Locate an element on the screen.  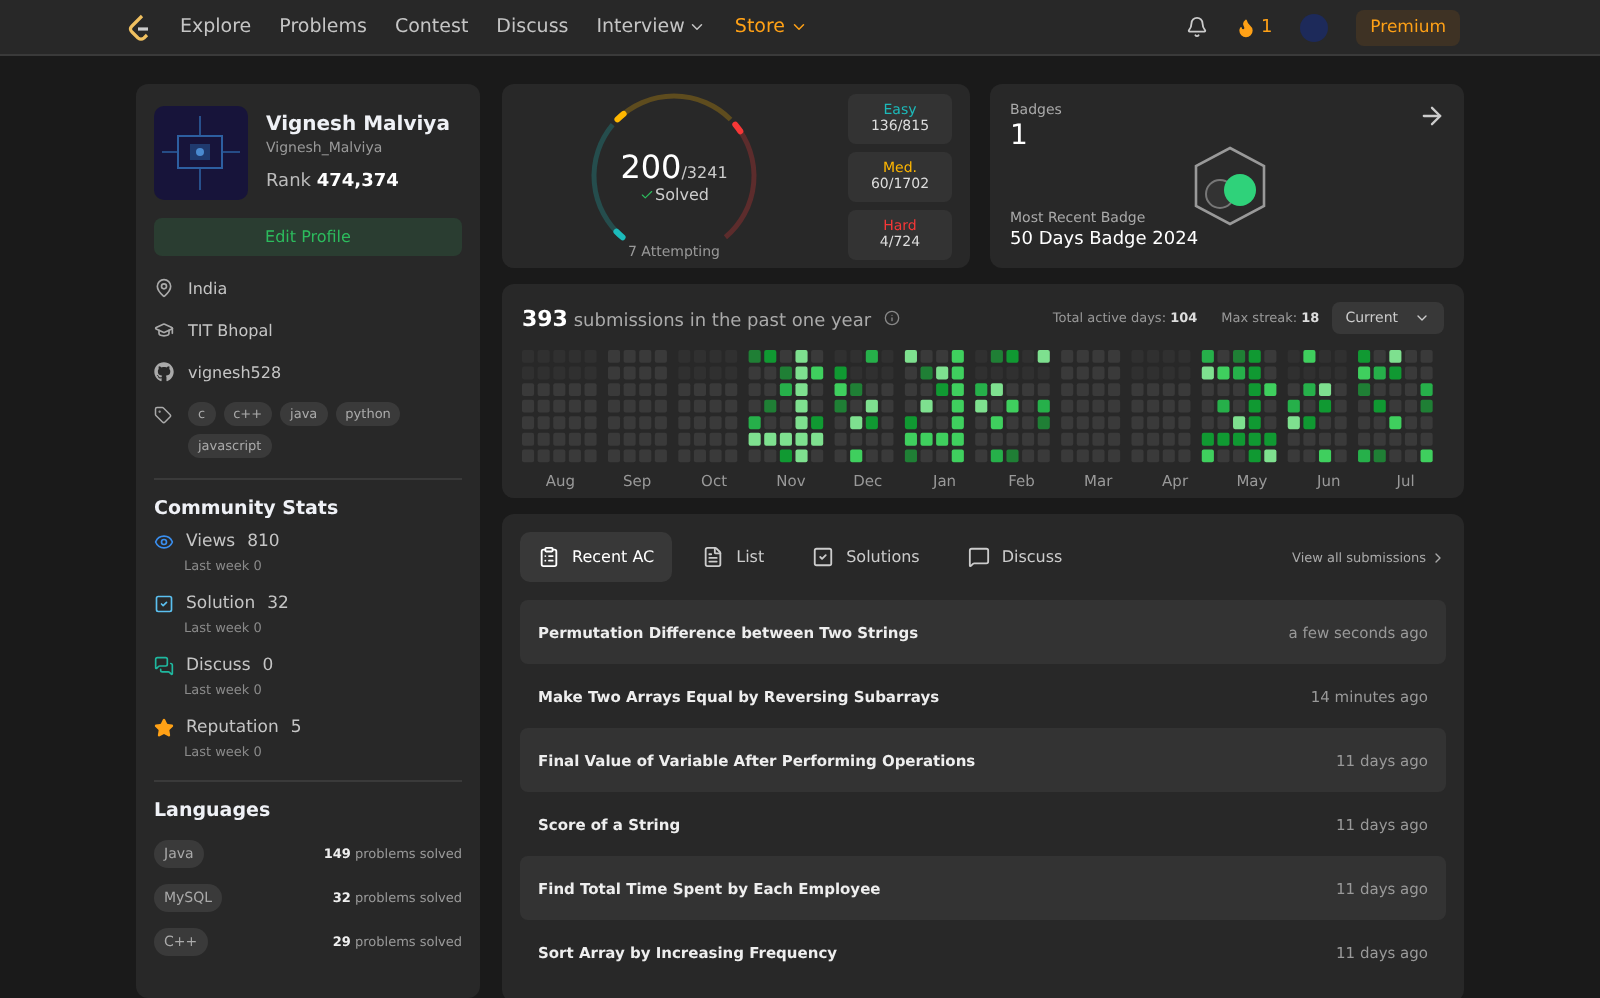
section-title: Community Stats is located at coordinates (247, 509).